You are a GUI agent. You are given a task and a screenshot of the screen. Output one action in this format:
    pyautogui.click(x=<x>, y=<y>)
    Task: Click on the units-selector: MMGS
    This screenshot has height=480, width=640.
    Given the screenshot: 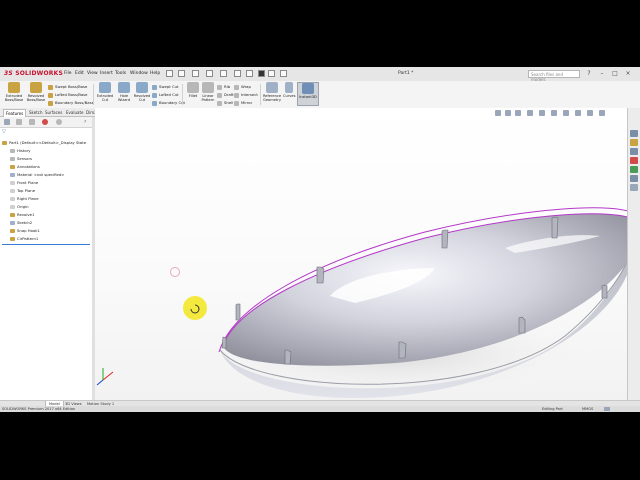 What is the action you would take?
    pyautogui.click(x=587, y=409)
    